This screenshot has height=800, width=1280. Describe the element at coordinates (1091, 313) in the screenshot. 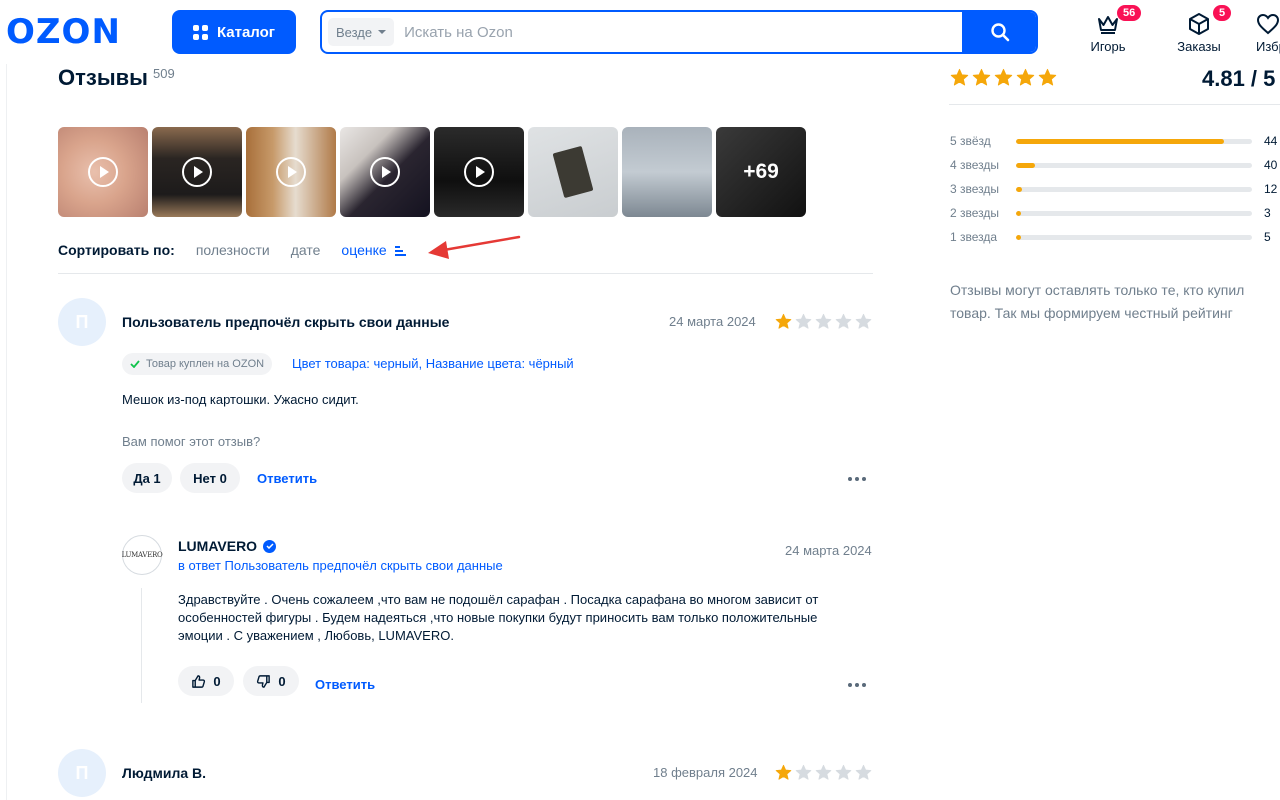

I see `policy-note-line: товар. Так мы формируем честный рейтинг` at that location.